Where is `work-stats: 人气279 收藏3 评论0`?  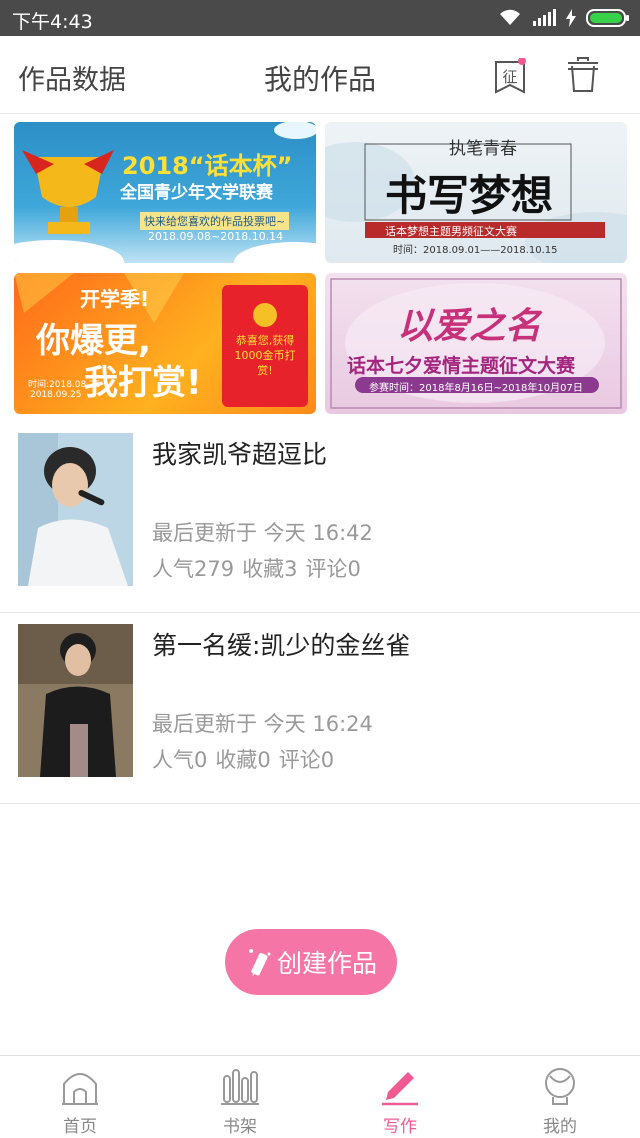
work-stats: 人气279 收藏3 评论0 is located at coordinates (256, 568).